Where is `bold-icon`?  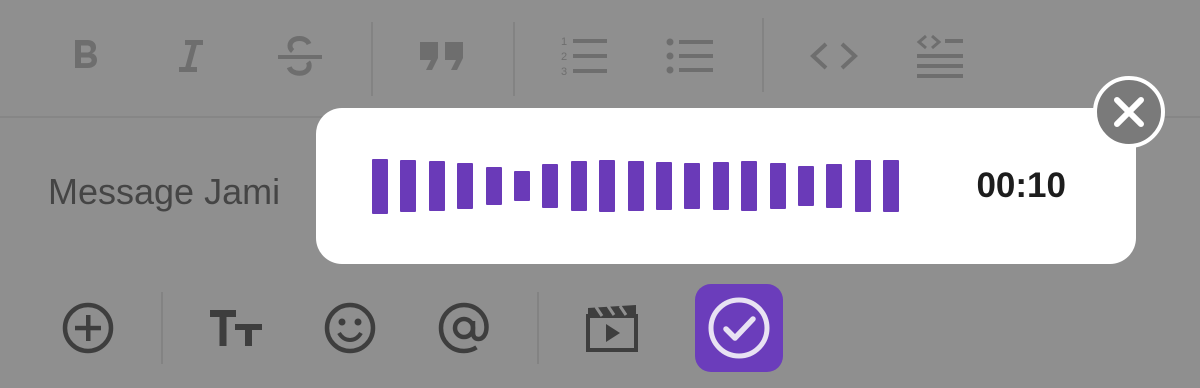
bold-icon is located at coordinates (85, 56).